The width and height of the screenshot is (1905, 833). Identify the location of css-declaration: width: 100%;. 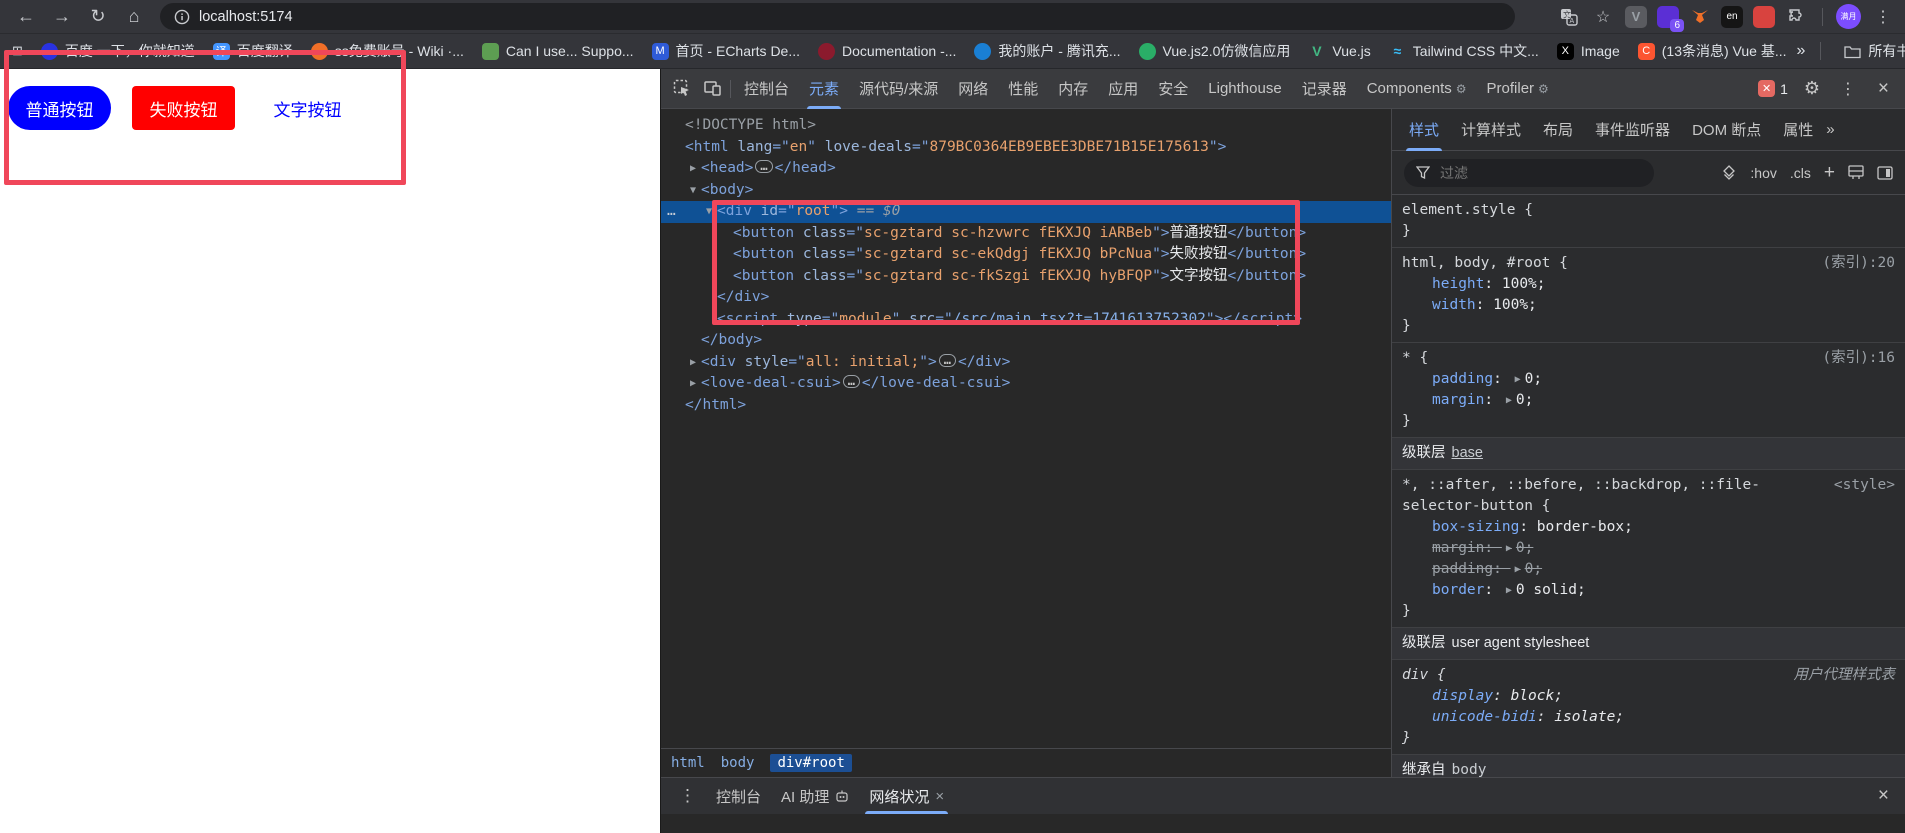
(1648, 305).